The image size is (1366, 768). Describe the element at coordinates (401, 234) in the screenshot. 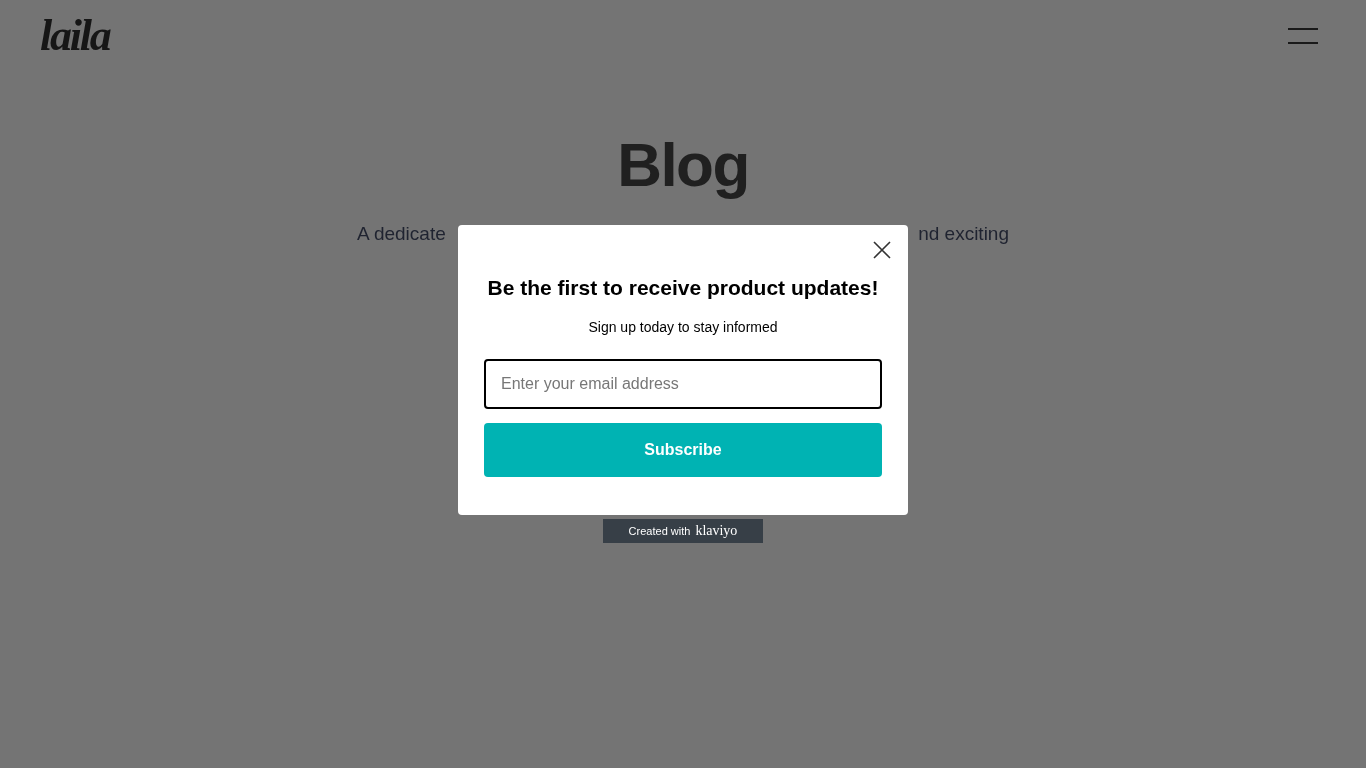

I see `page-subtitle: A dedicate` at that location.